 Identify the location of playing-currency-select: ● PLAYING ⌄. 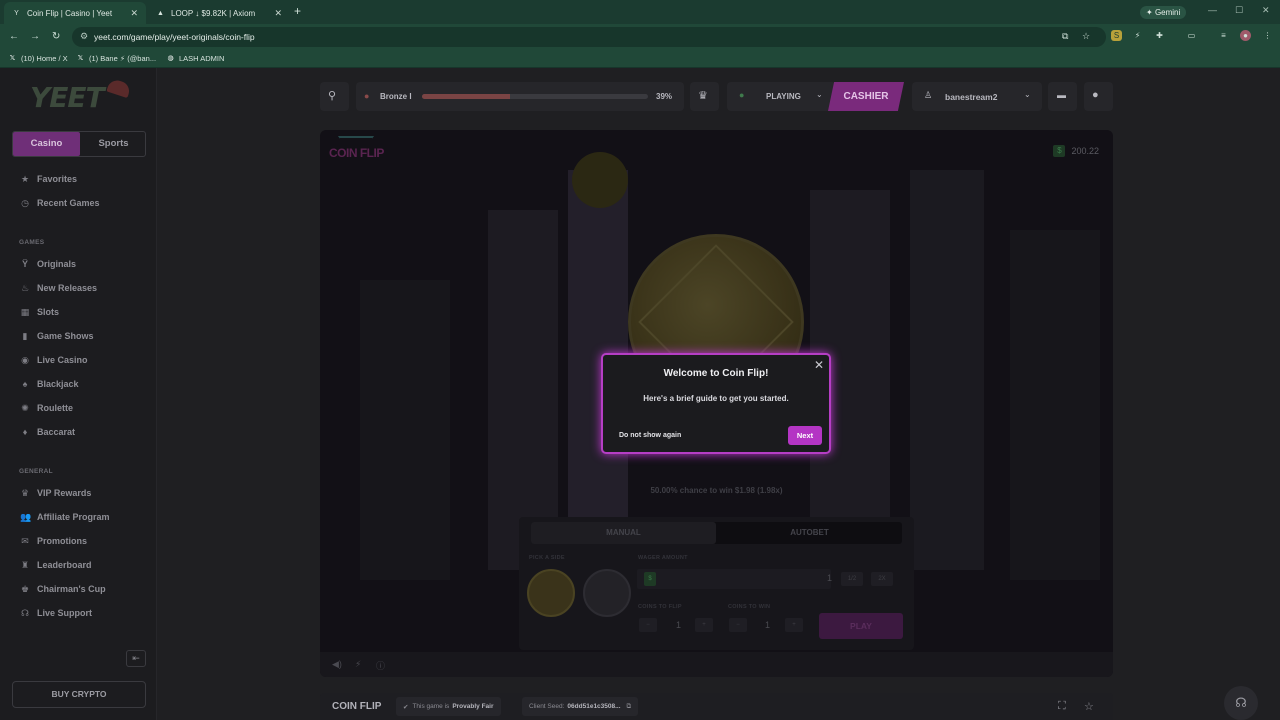
(782, 96).